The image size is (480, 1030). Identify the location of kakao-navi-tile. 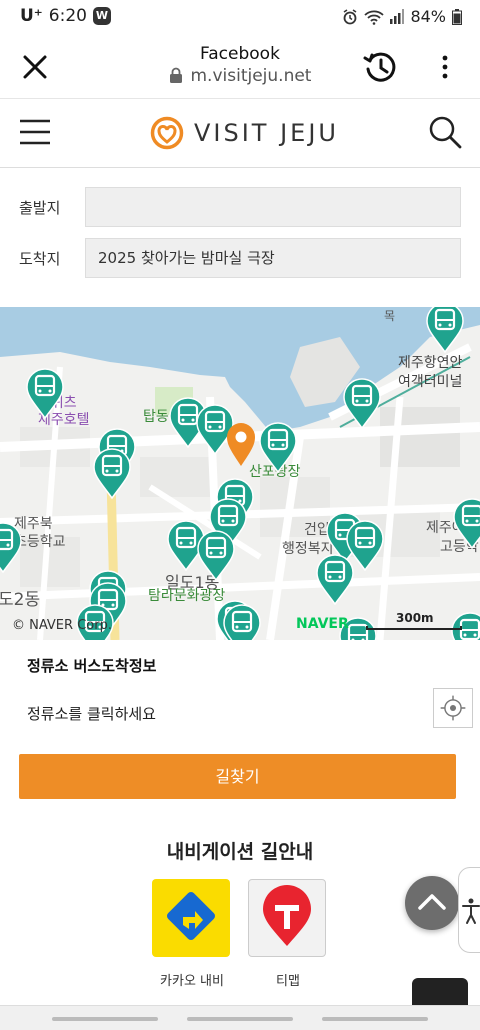
(191, 918).